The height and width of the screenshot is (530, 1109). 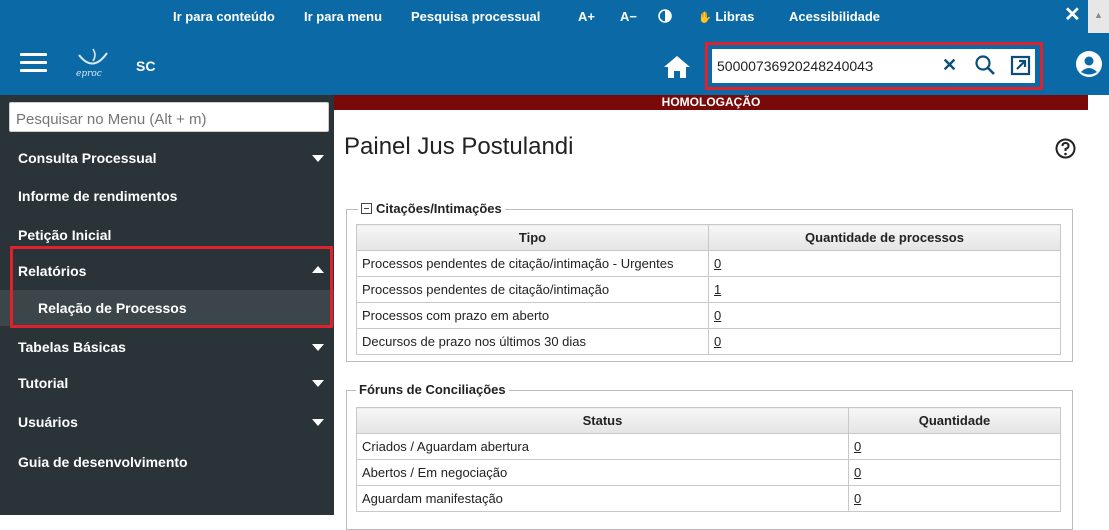 I want to click on process-search-link: Pesquisa processual, so click(x=475, y=16).